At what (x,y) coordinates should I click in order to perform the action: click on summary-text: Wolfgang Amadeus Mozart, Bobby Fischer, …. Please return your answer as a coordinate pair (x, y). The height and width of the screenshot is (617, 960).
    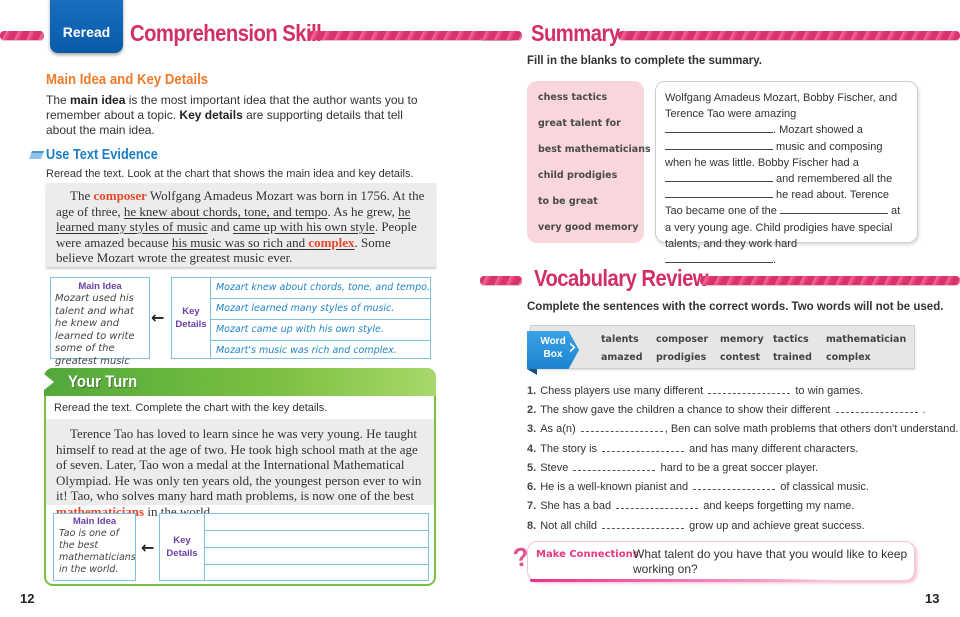
    Looking at the image, I should click on (781, 106).